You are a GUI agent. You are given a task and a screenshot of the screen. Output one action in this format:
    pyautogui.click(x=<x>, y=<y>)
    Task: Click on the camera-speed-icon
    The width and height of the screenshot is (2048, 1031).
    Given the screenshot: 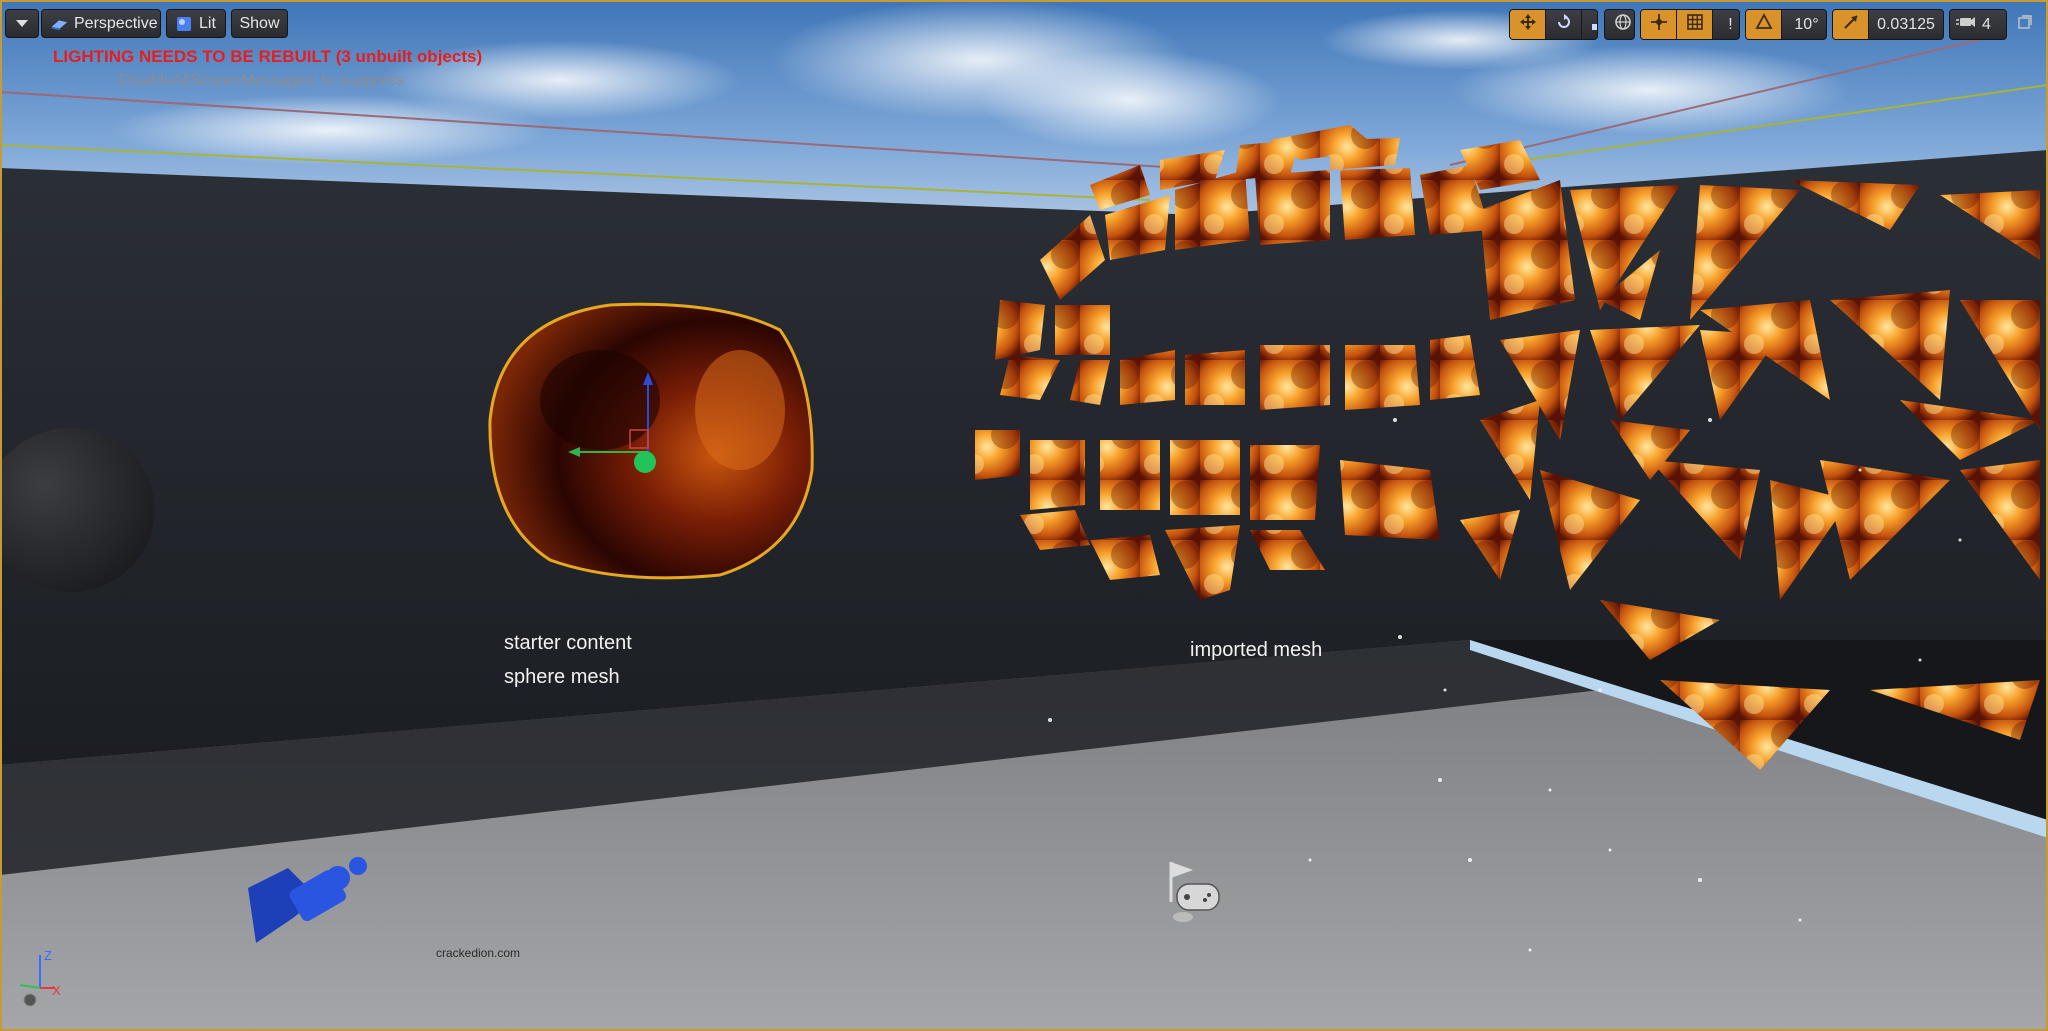 What is the action you would take?
    pyautogui.click(x=1966, y=24)
    